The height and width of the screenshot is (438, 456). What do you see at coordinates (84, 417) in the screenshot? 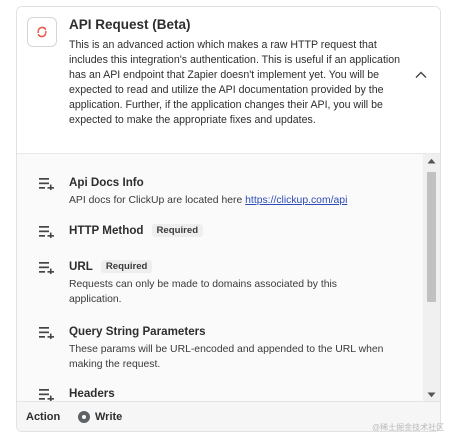
I see `write-step-icon` at bounding box center [84, 417].